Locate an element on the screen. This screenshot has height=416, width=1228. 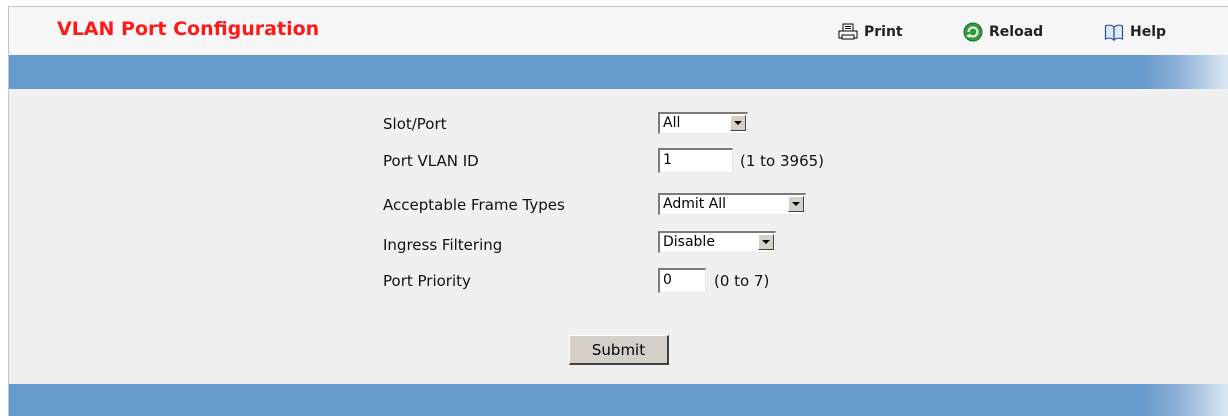
acceptable-frame-types-dropdown-button is located at coordinates (796, 204).